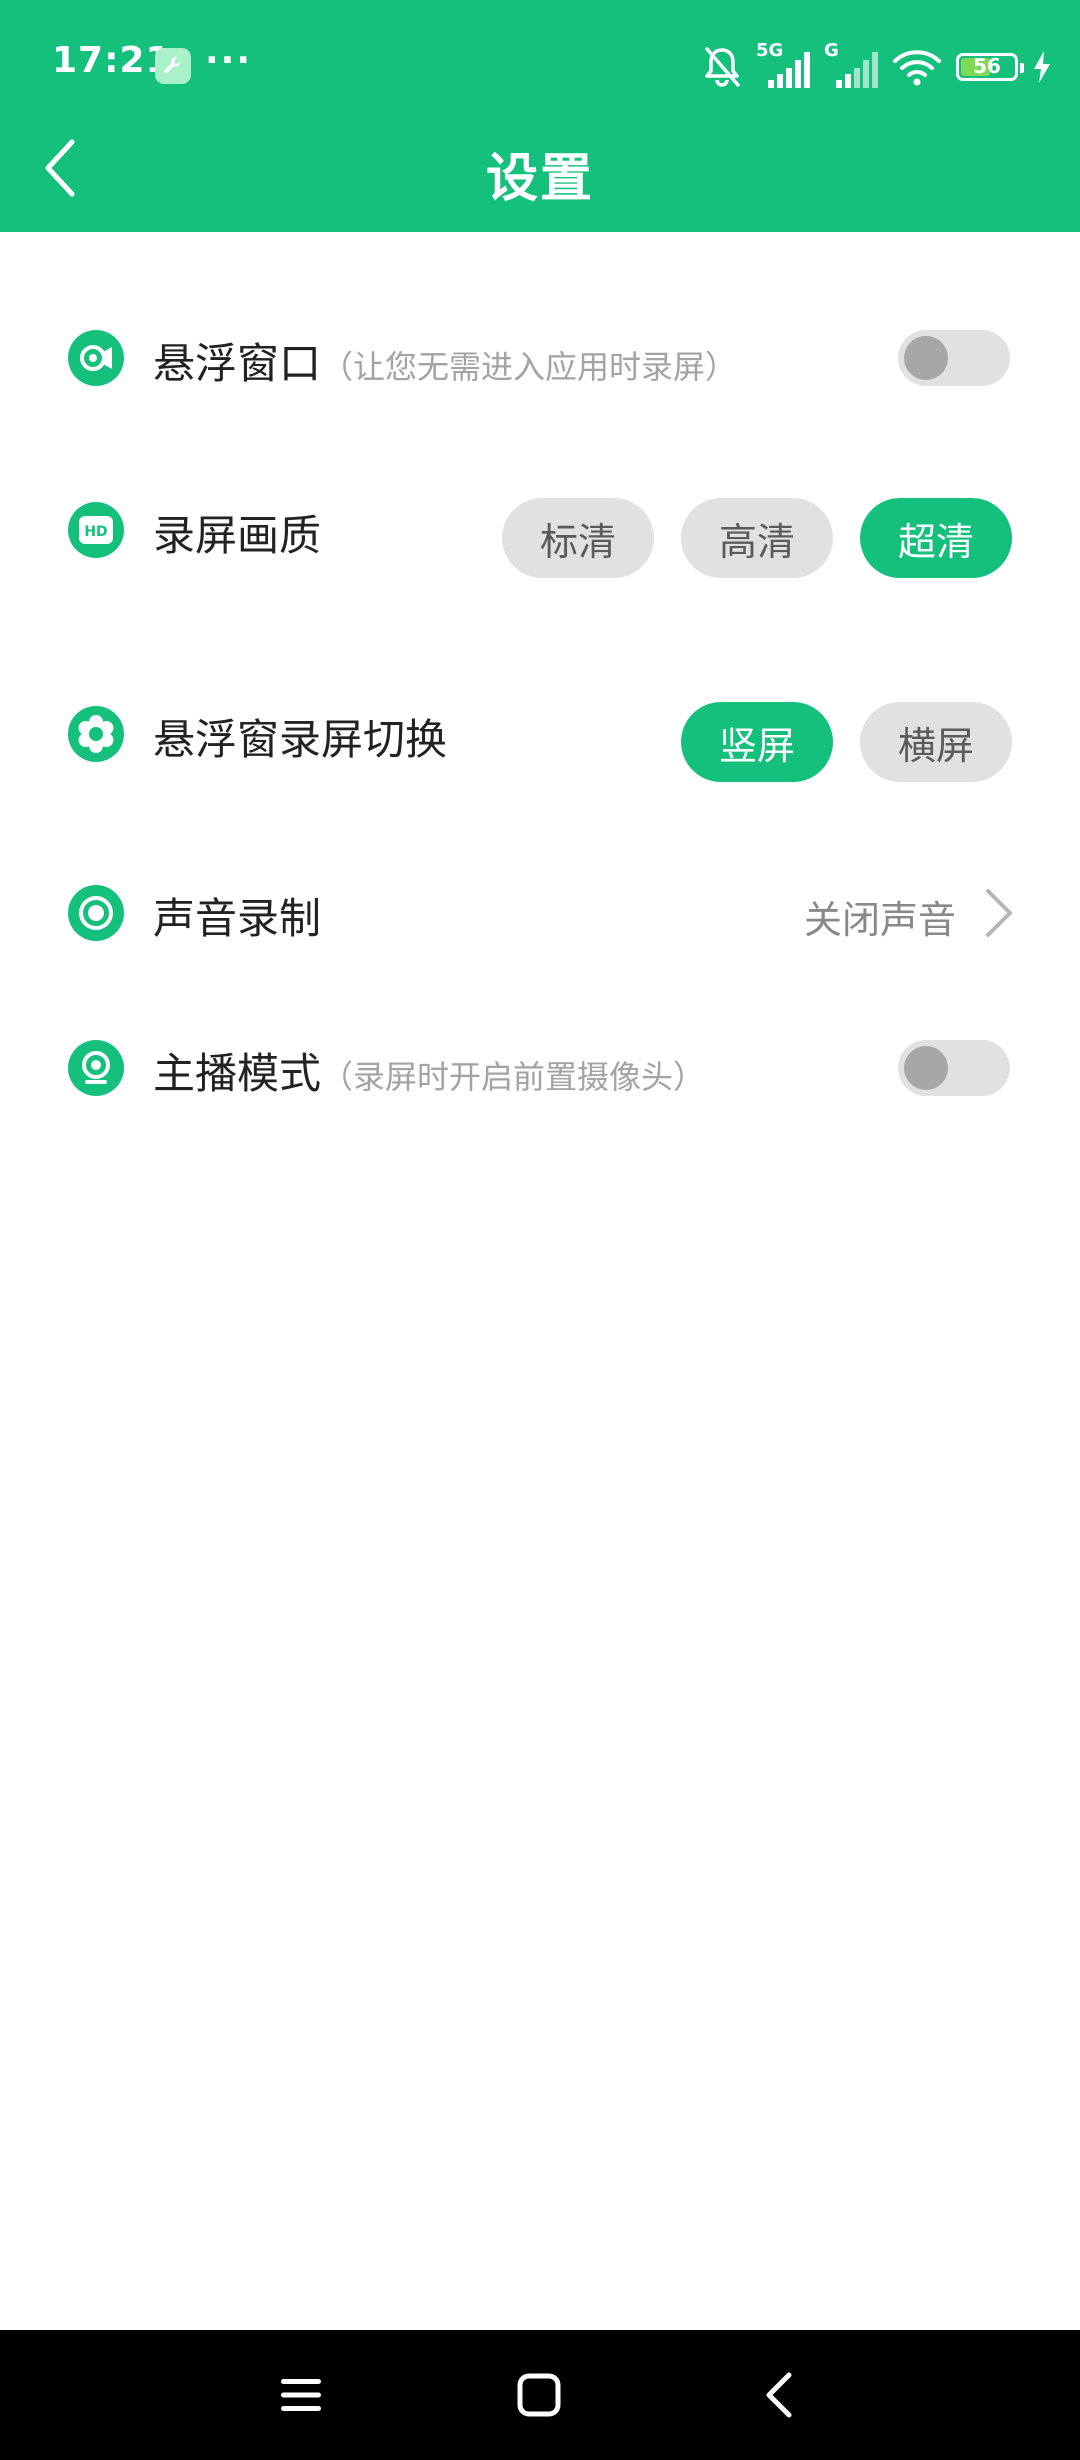 This screenshot has width=1080, height=2460. I want to click on top-app-bar: 17:21 ··· 5G G 56 设置, so click(540, 116).